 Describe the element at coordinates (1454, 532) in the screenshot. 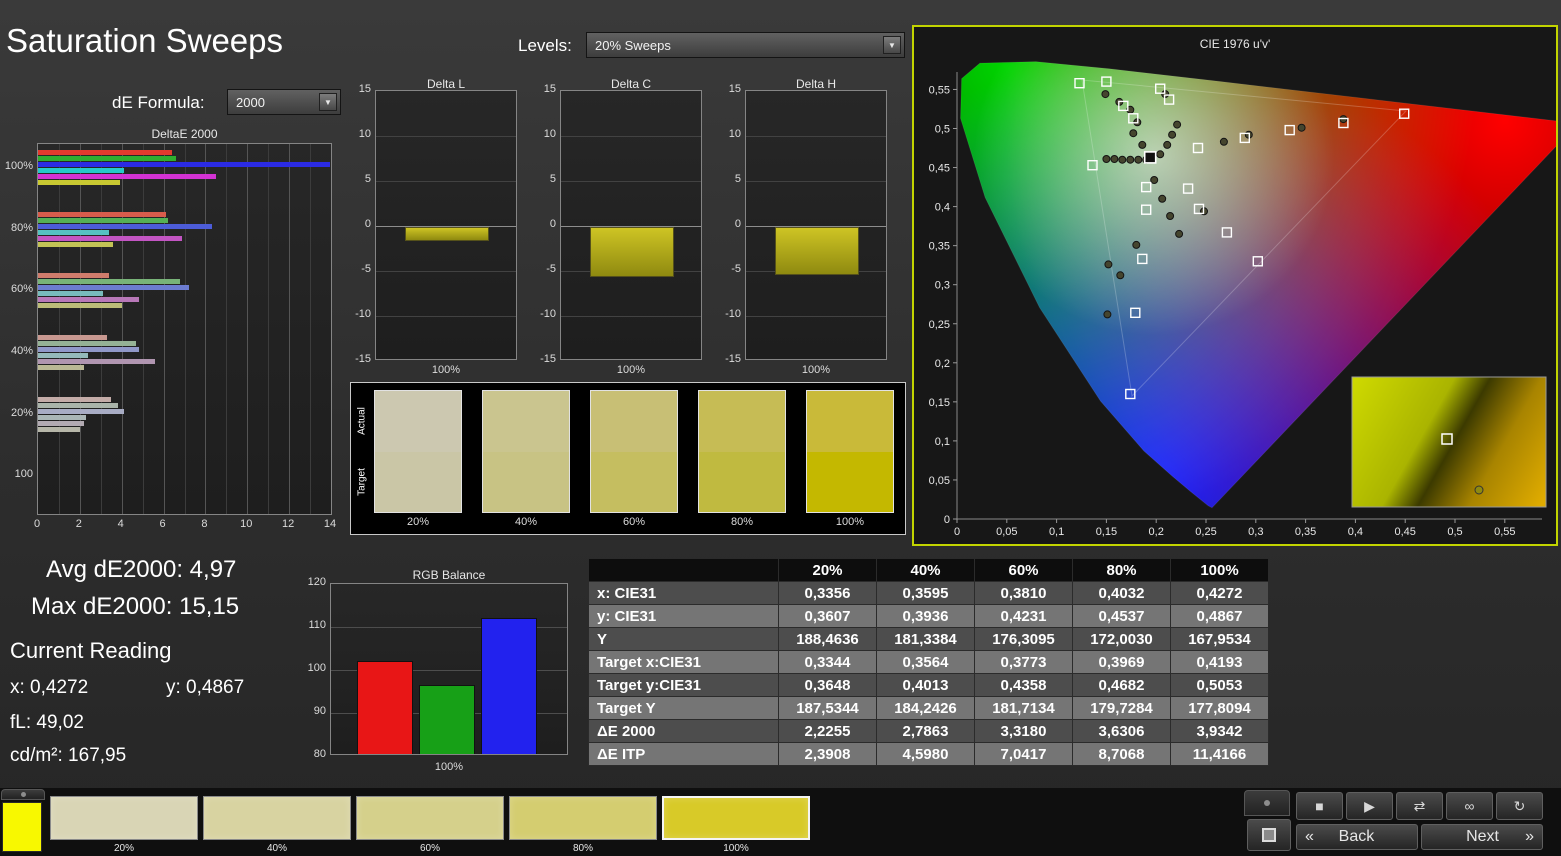

I see `x-tick-label: 0,5` at that location.